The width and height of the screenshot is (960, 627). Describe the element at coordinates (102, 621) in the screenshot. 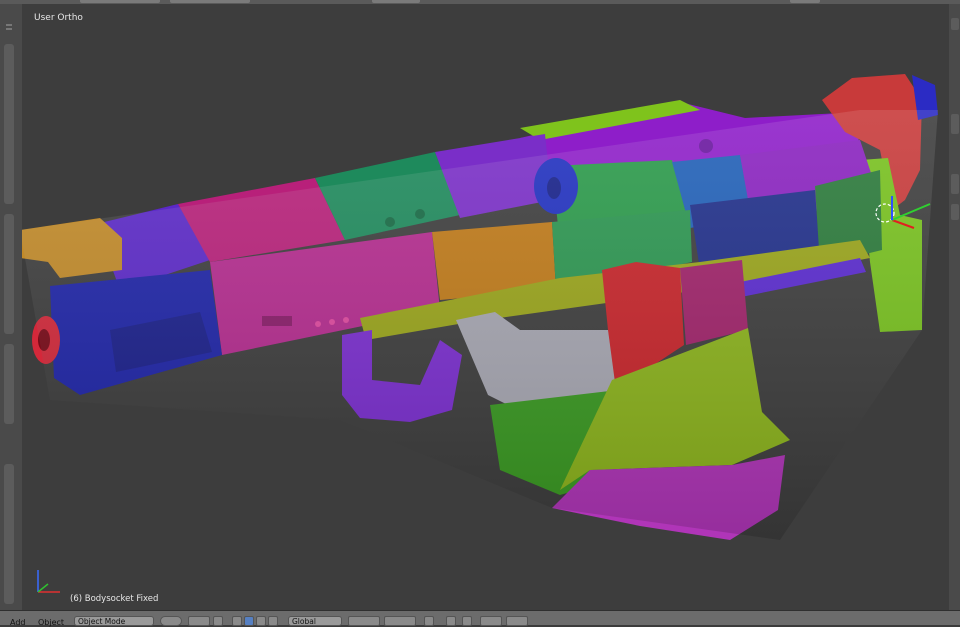

I see `mode-select-label: Object Mode` at that location.